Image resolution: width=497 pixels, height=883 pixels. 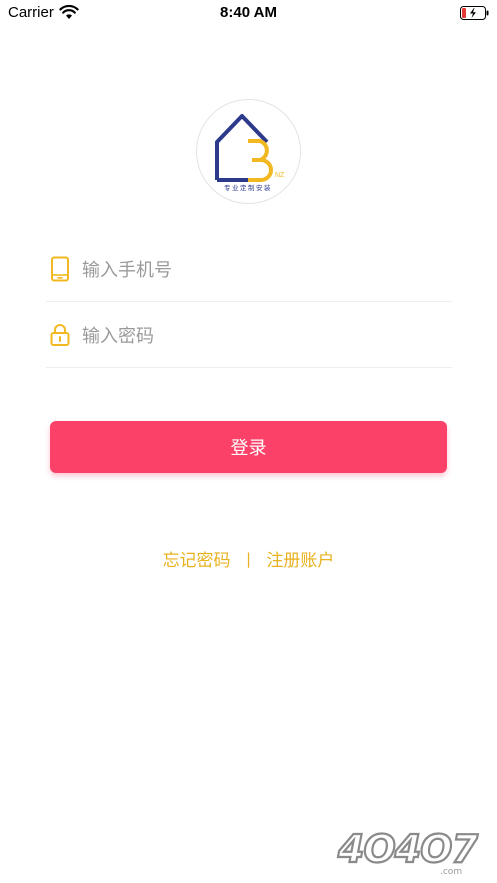 I want to click on site-watermark: 4O4O7 .com, so click(x=408, y=851).